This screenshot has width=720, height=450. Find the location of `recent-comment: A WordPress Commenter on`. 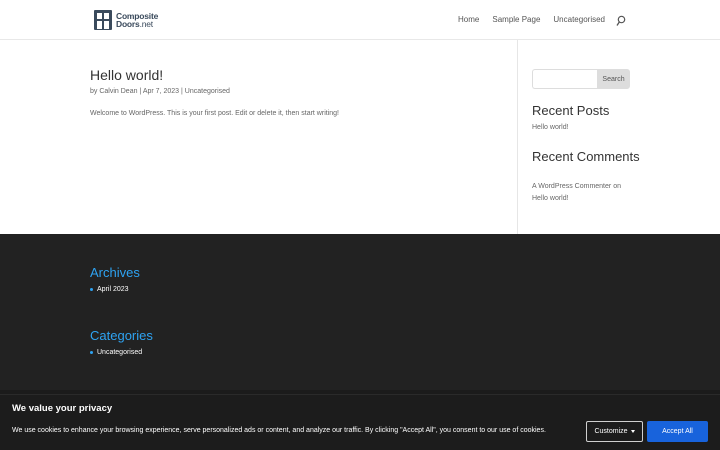

recent-comment: A WordPress Commenter on is located at coordinates (576, 187).